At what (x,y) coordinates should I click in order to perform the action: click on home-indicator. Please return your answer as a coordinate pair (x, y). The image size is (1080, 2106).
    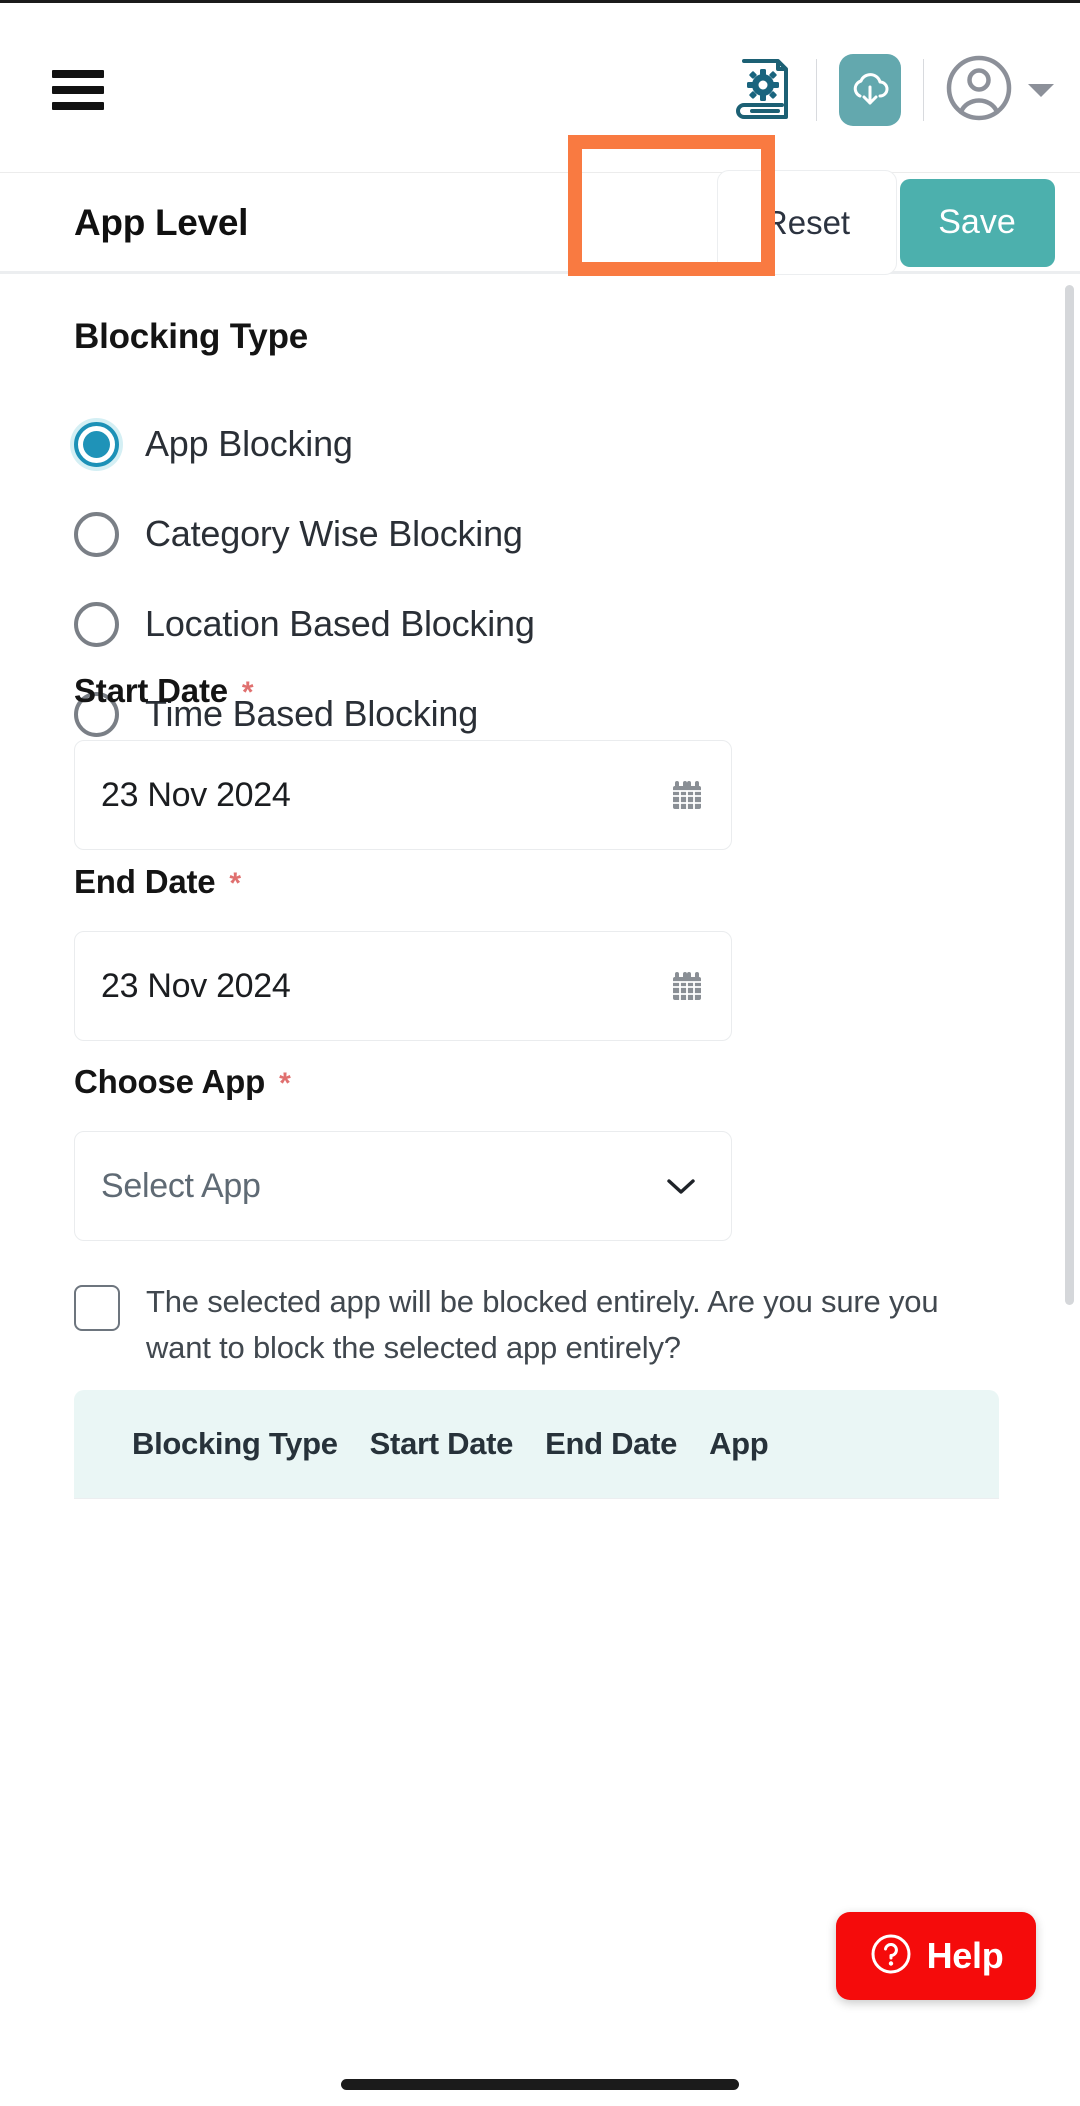
    Looking at the image, I should click on (540, 2084).